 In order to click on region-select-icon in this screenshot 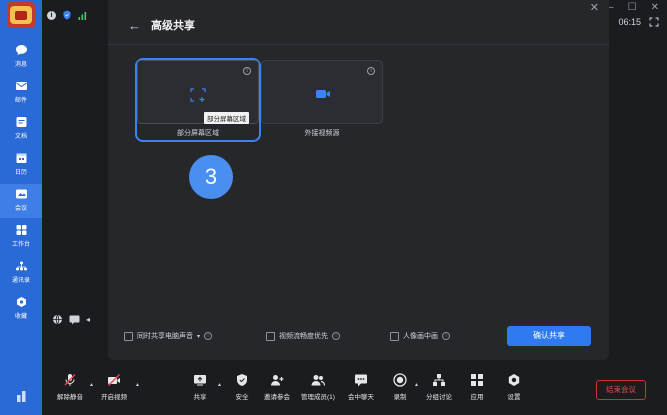, I will do `click(198, 95)`.